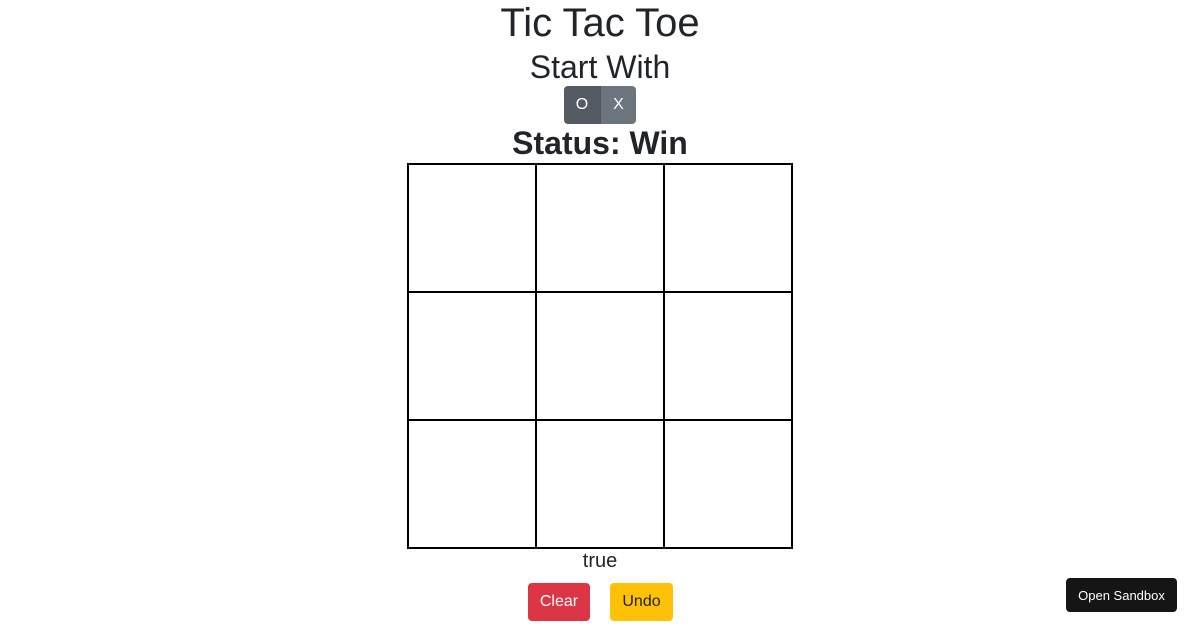 The width and height of the screenshot is (1200, 630). What do you see at coordinates (1121, 595) in the screenshot?
I see `open-sandbox-button: Open Sandbox` at bounding box center [1121, 595].